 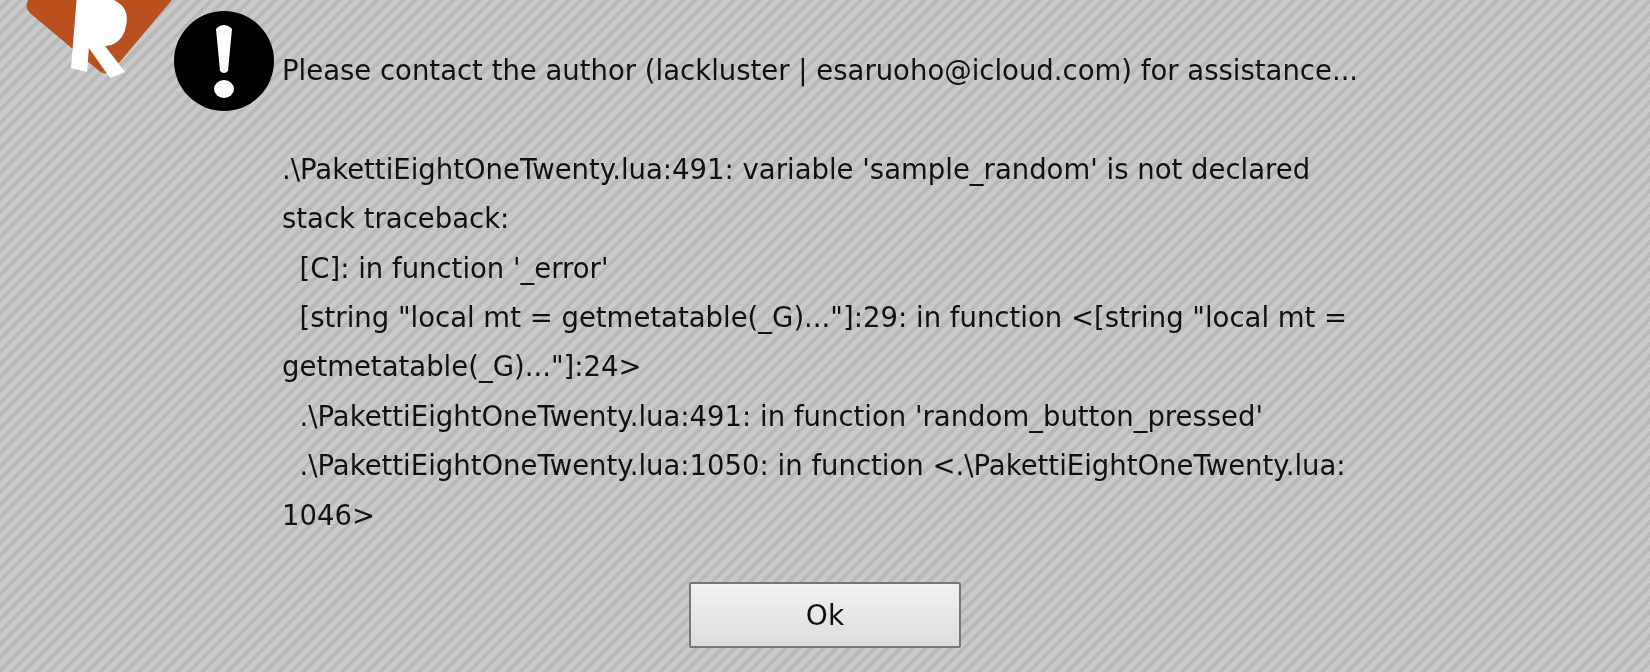 What do you see at coordinates (396, 219) in the screenshot?
I see `traceback-line: stack traceback:` at bounding box center [396, 219].